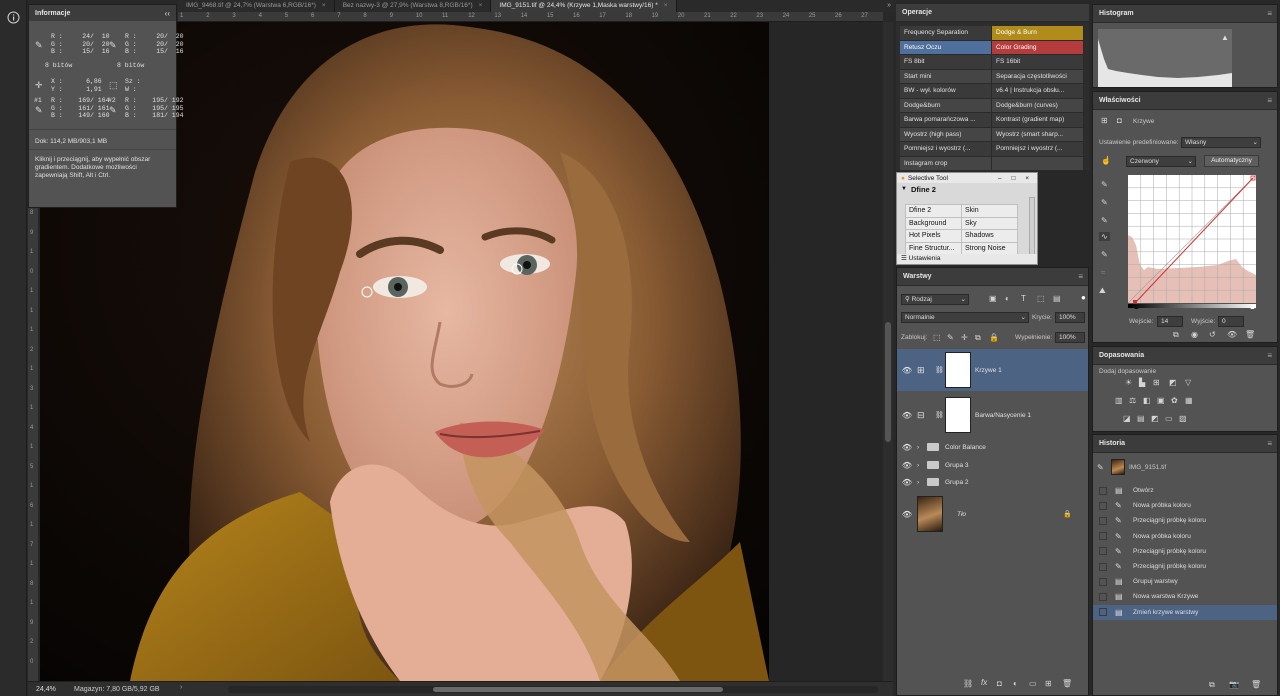 This screenshot has width=1280, height=696. Describe the element at coordinates (1038, 62) in the screenshot. I see `action-button: FS 16bit` at that location.